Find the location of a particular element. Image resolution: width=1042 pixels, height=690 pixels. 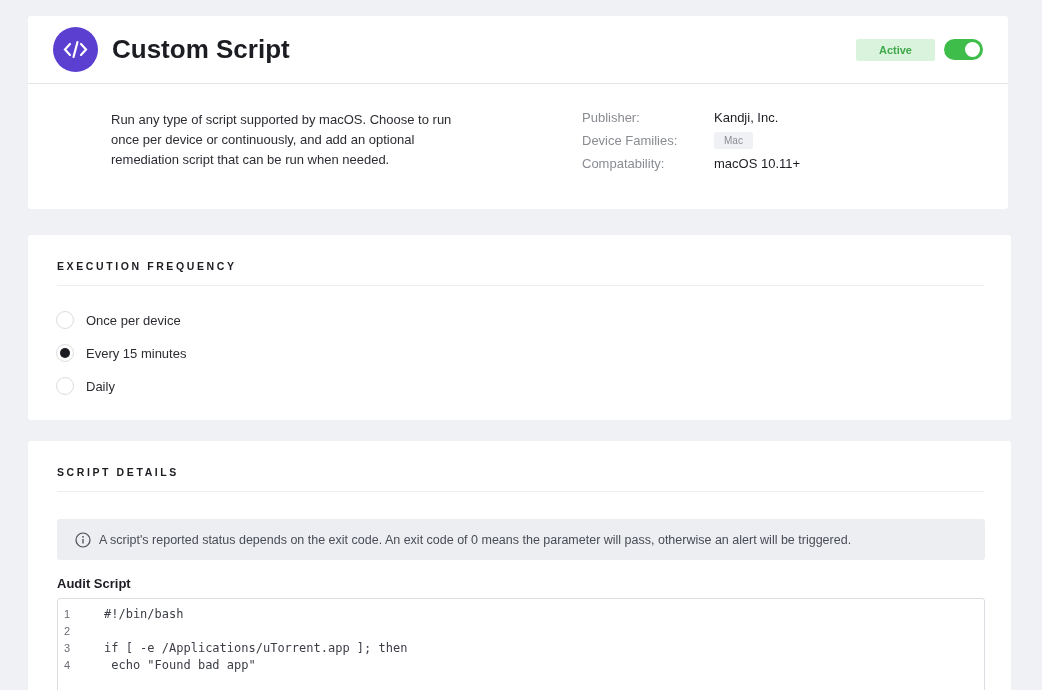

page-title: Custom Script is located at coordinates (201, 49).